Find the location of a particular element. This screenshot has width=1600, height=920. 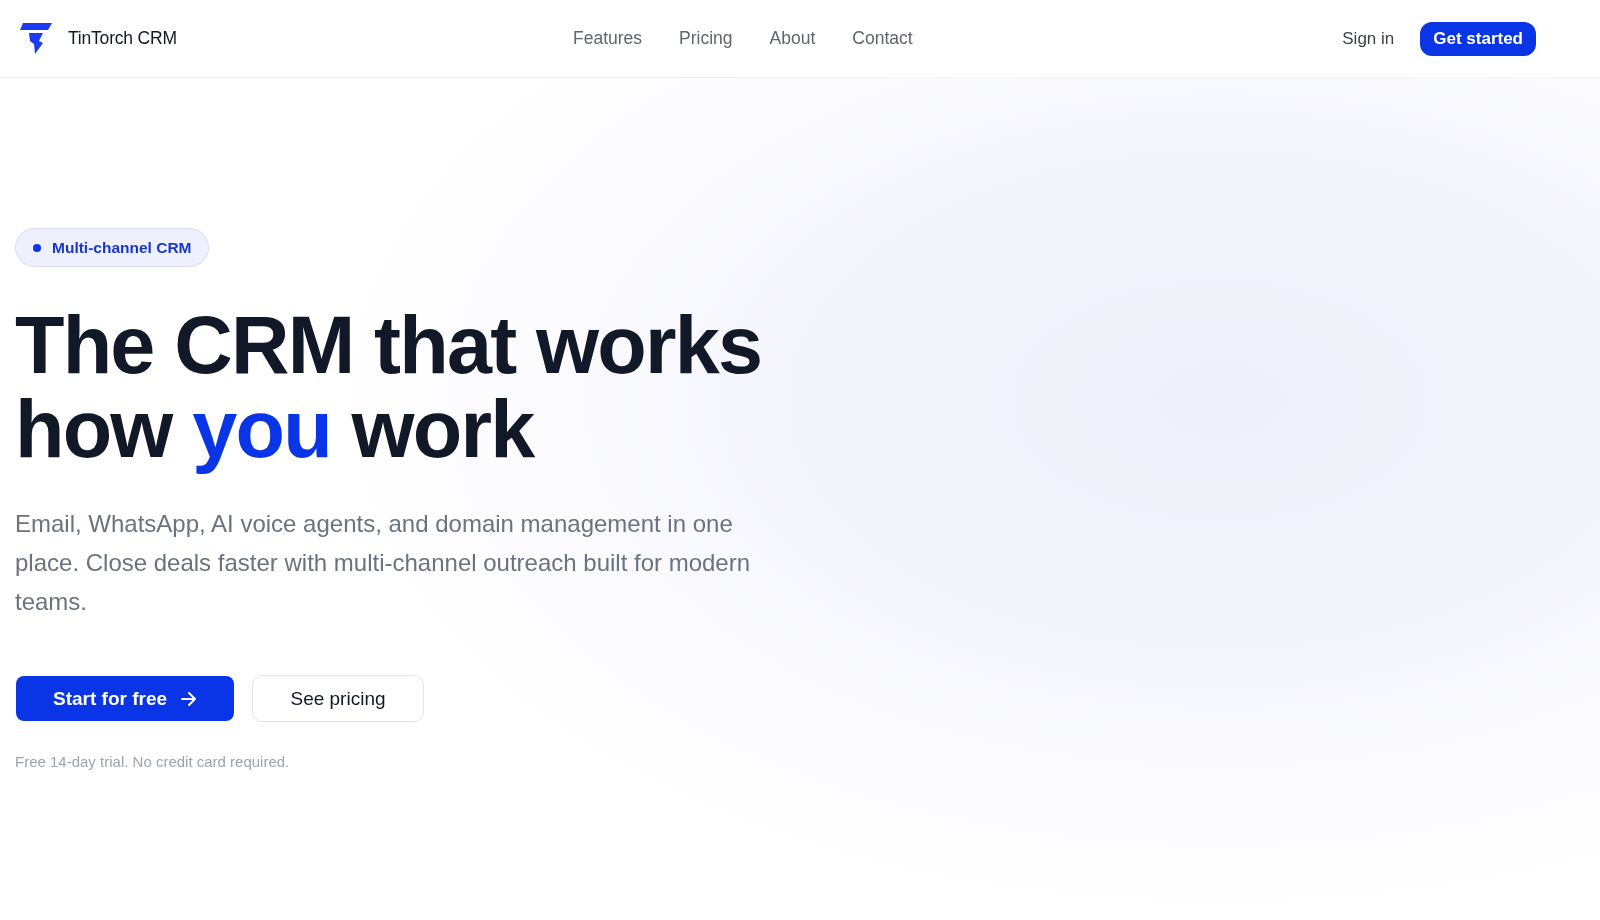

trial-note: Free 14-day trial. No credit card required. is located at coordinates (152, 761).